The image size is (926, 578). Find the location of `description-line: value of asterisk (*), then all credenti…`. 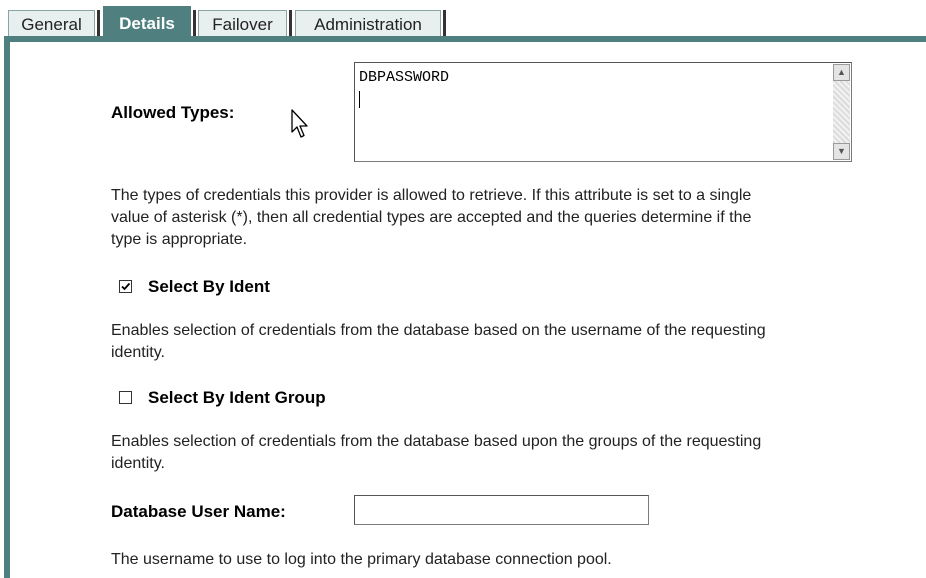

description-line: value of asterisk (*), then all credenti… is located at coordinates (431, 217).